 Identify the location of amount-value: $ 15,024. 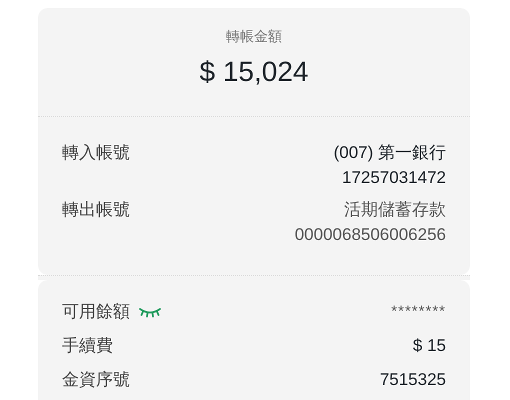
(254, 72).